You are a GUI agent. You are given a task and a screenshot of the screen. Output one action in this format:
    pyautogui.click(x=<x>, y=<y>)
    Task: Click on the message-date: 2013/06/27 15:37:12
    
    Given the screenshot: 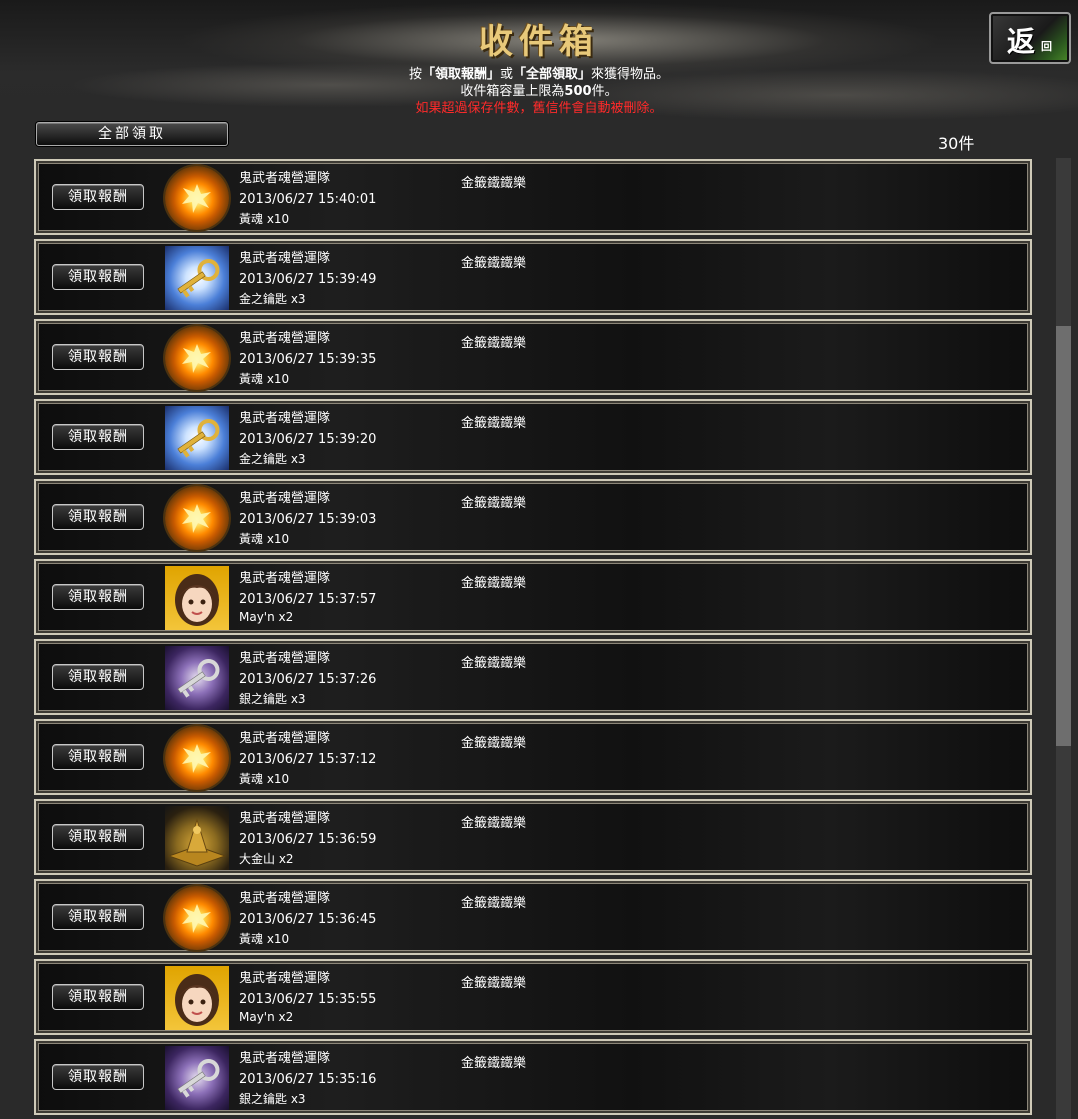 What is the action you would take?
    pyautogui.click(x=308, y=759)
    